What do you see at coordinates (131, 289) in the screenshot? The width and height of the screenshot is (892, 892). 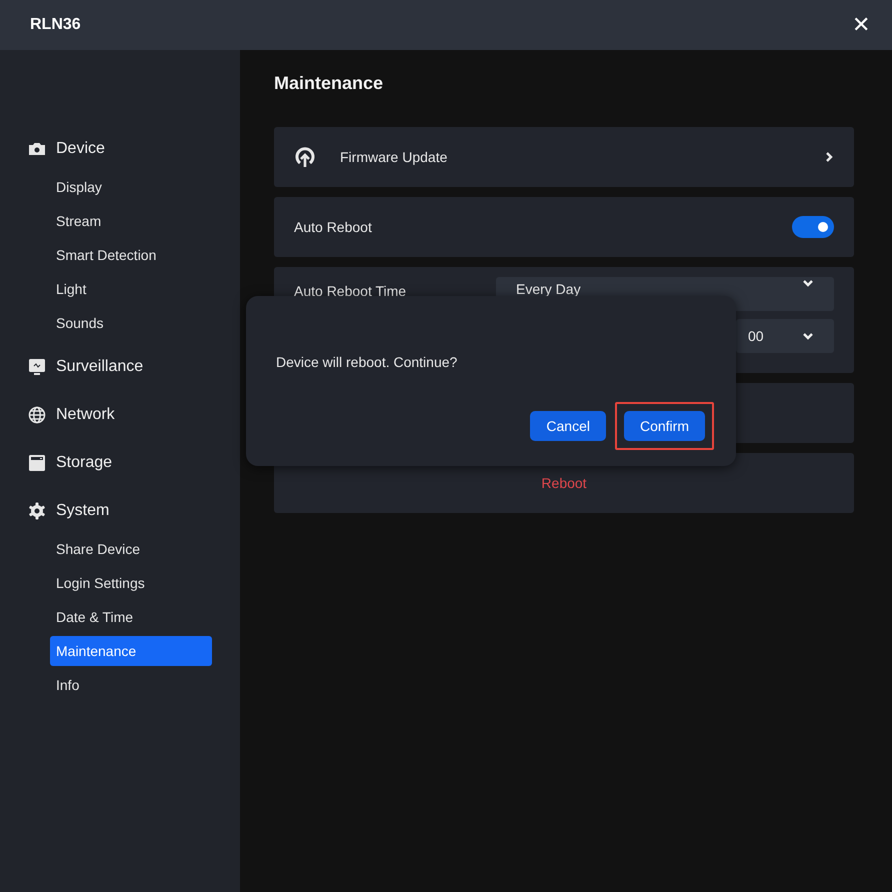 I see `sidebar-item: Light` at bounding box center [131, 289].